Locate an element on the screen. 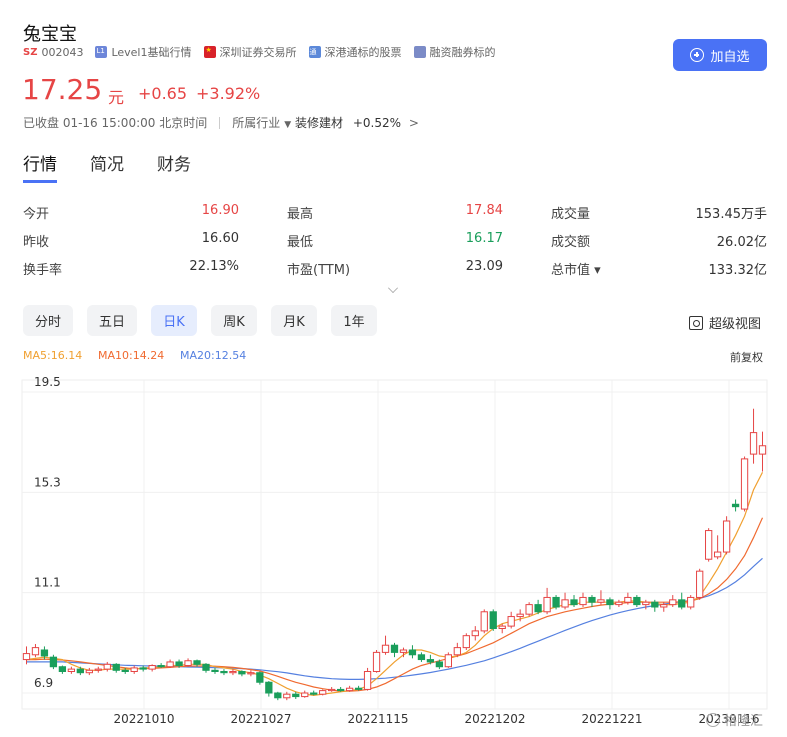 The height and width of the screenshot is (737, 787). super-view-button: 超级视图 is located at coordinates (725, 322).